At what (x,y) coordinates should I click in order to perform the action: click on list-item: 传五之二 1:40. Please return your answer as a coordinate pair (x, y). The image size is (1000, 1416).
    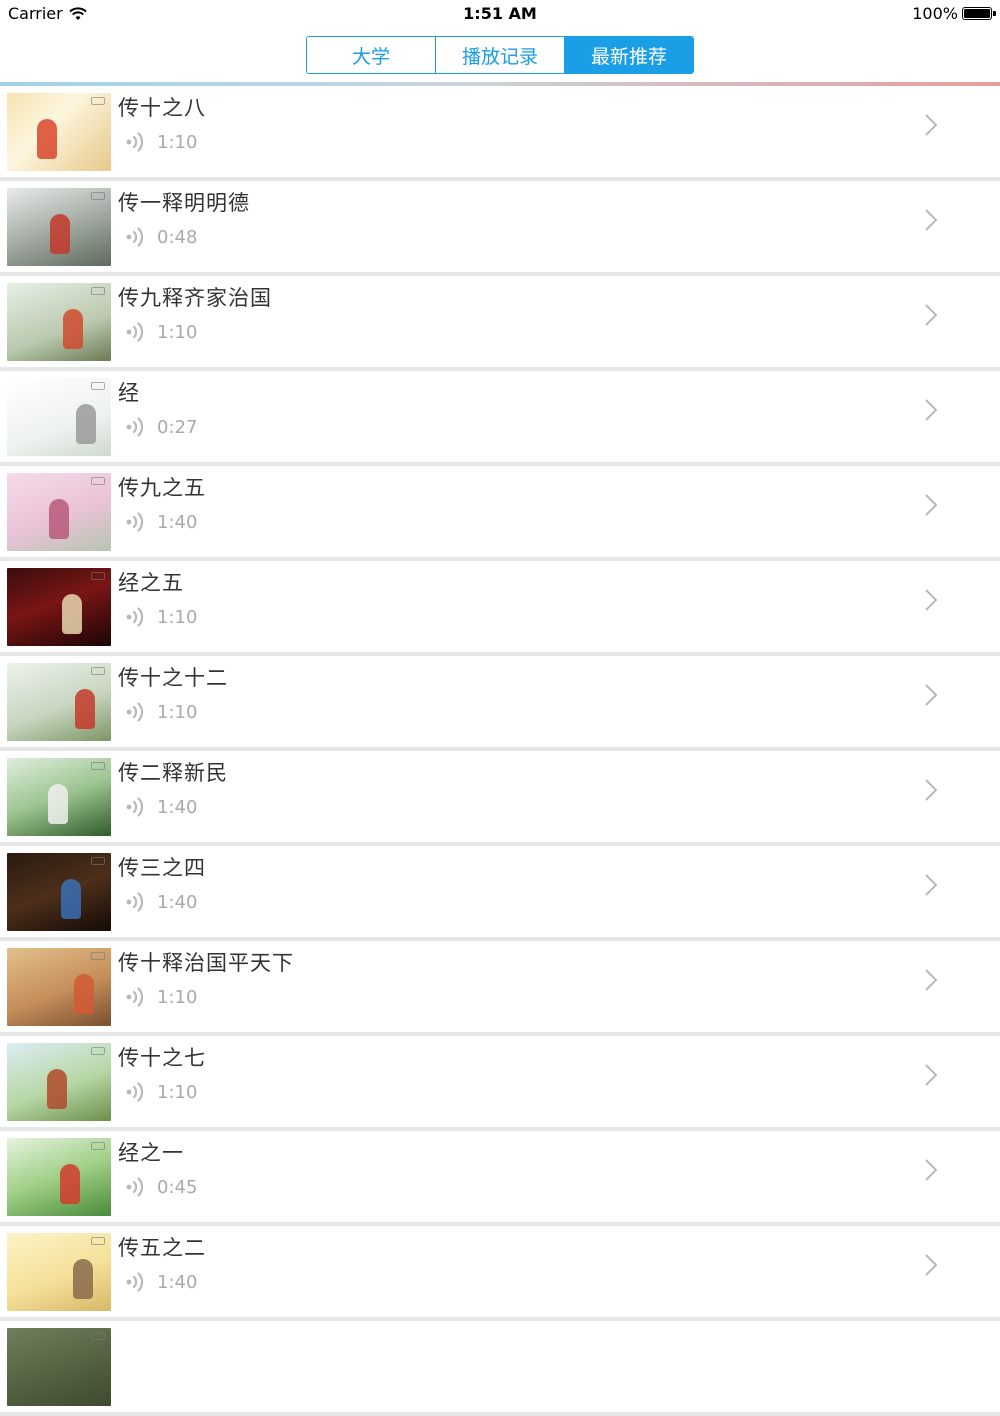
    Looking at the image, I should click on (500, 1273).